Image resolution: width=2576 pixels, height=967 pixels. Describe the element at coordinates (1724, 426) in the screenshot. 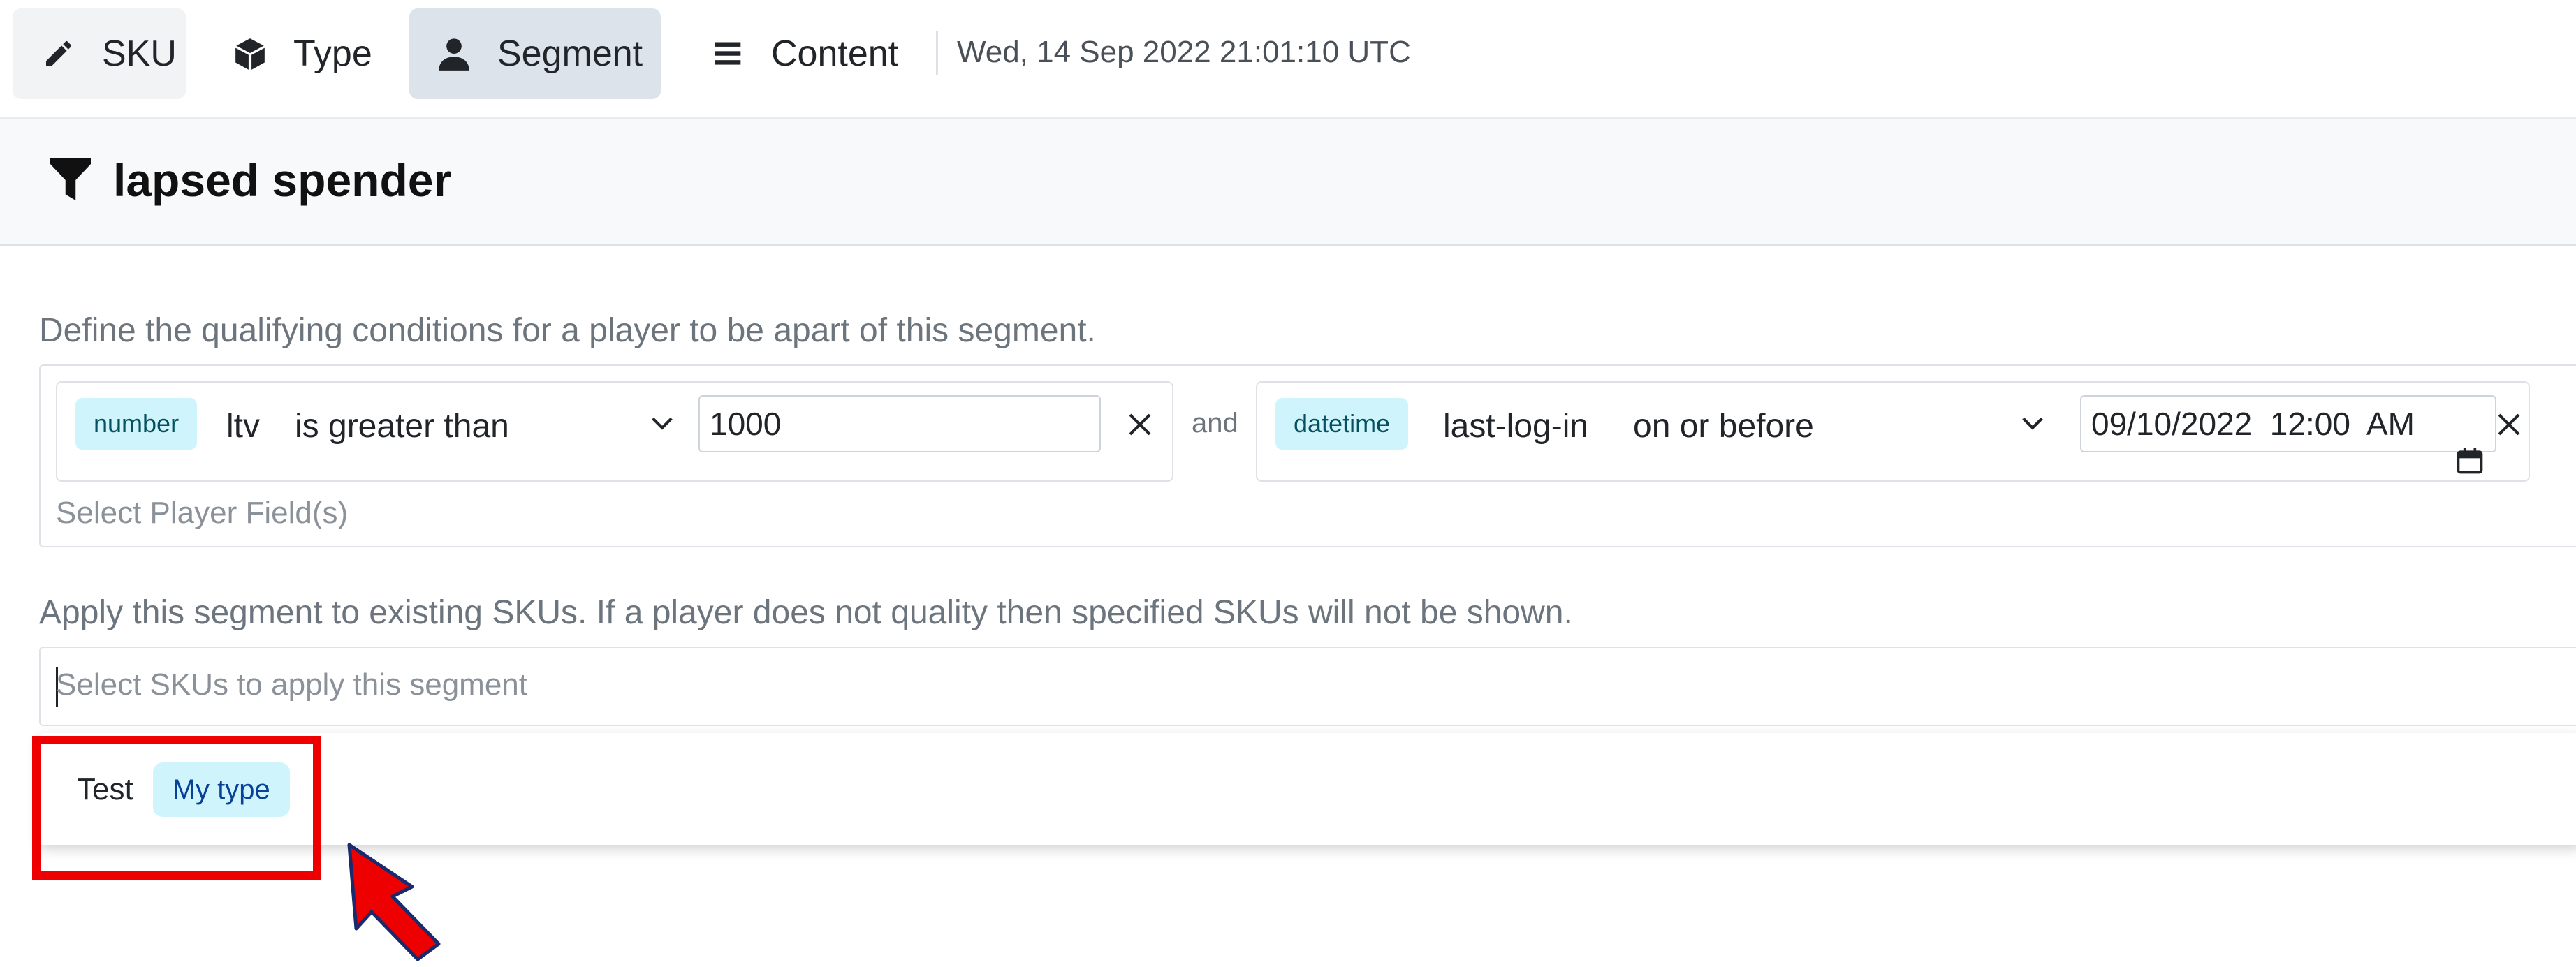

I see `operator-select: on or before` at that location.